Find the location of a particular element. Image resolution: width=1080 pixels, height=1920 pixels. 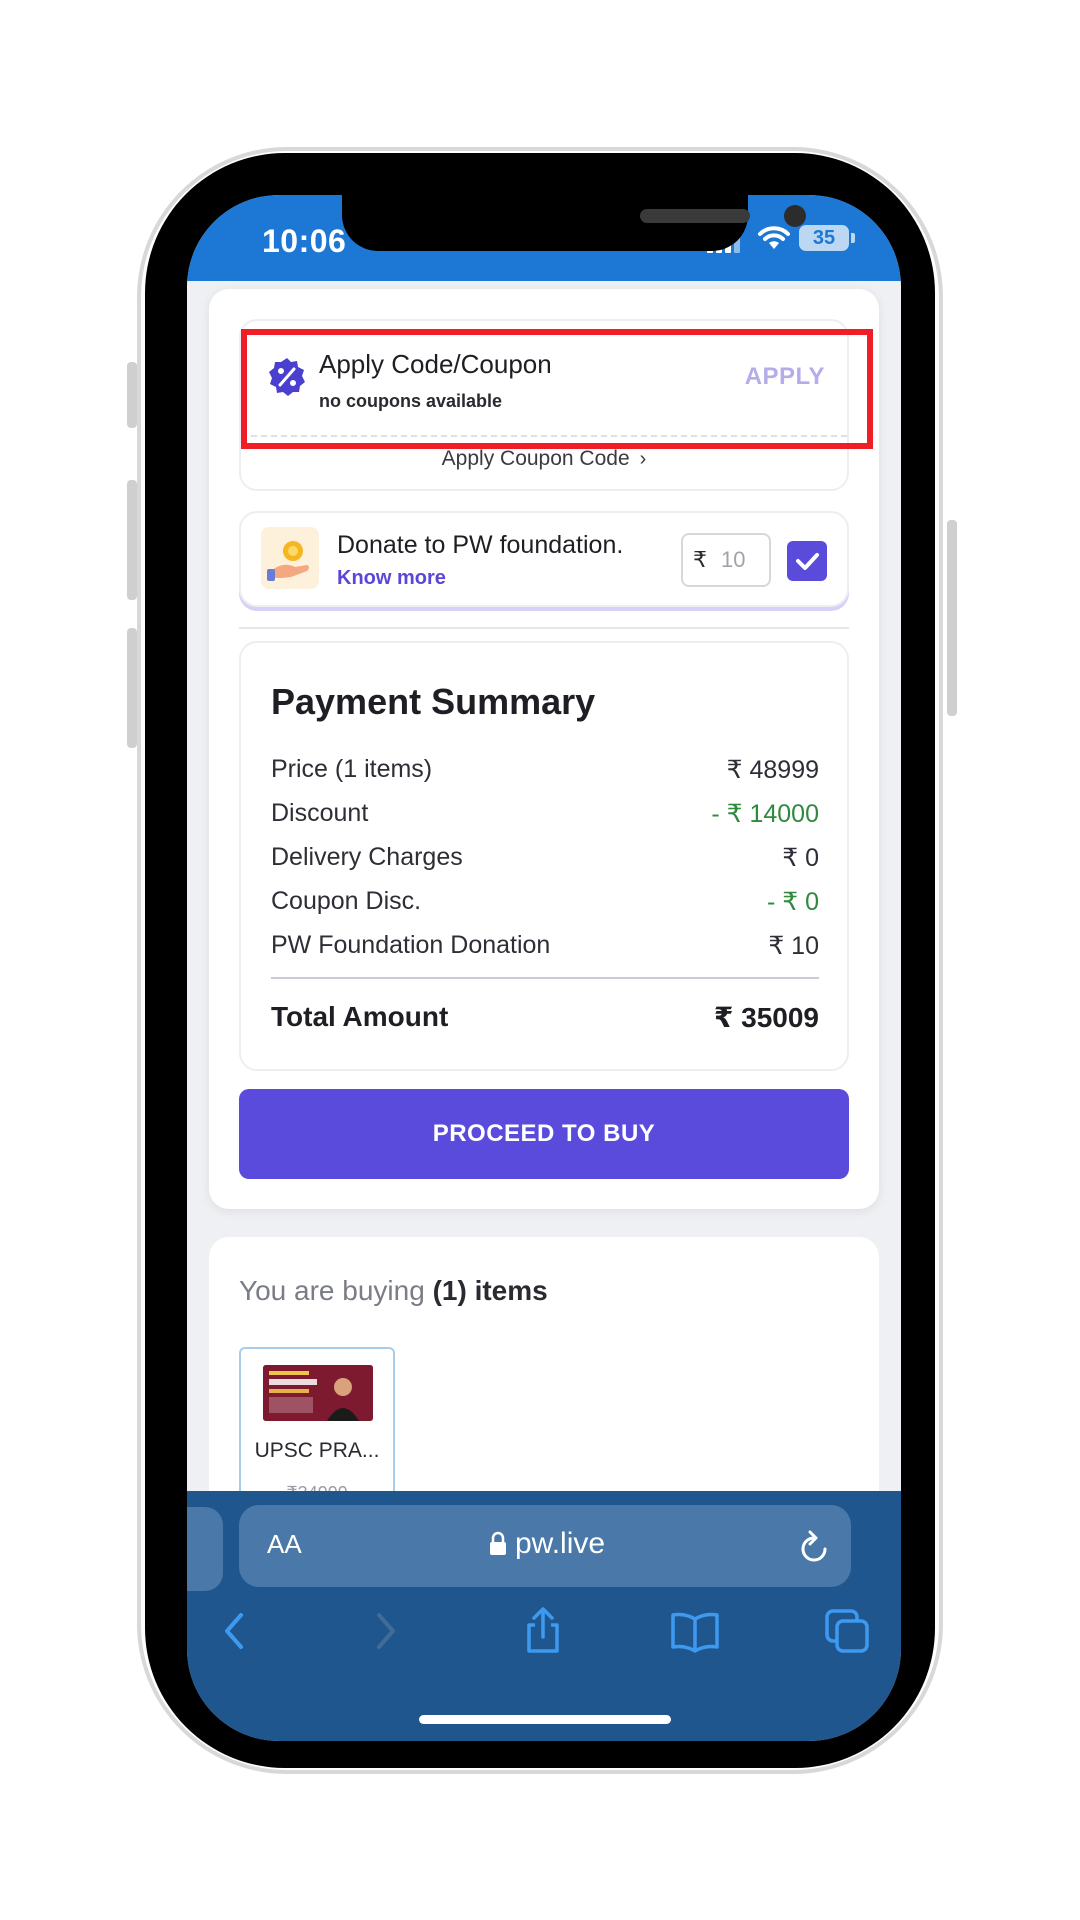

highlight-box is located at coordinates (557, 389).